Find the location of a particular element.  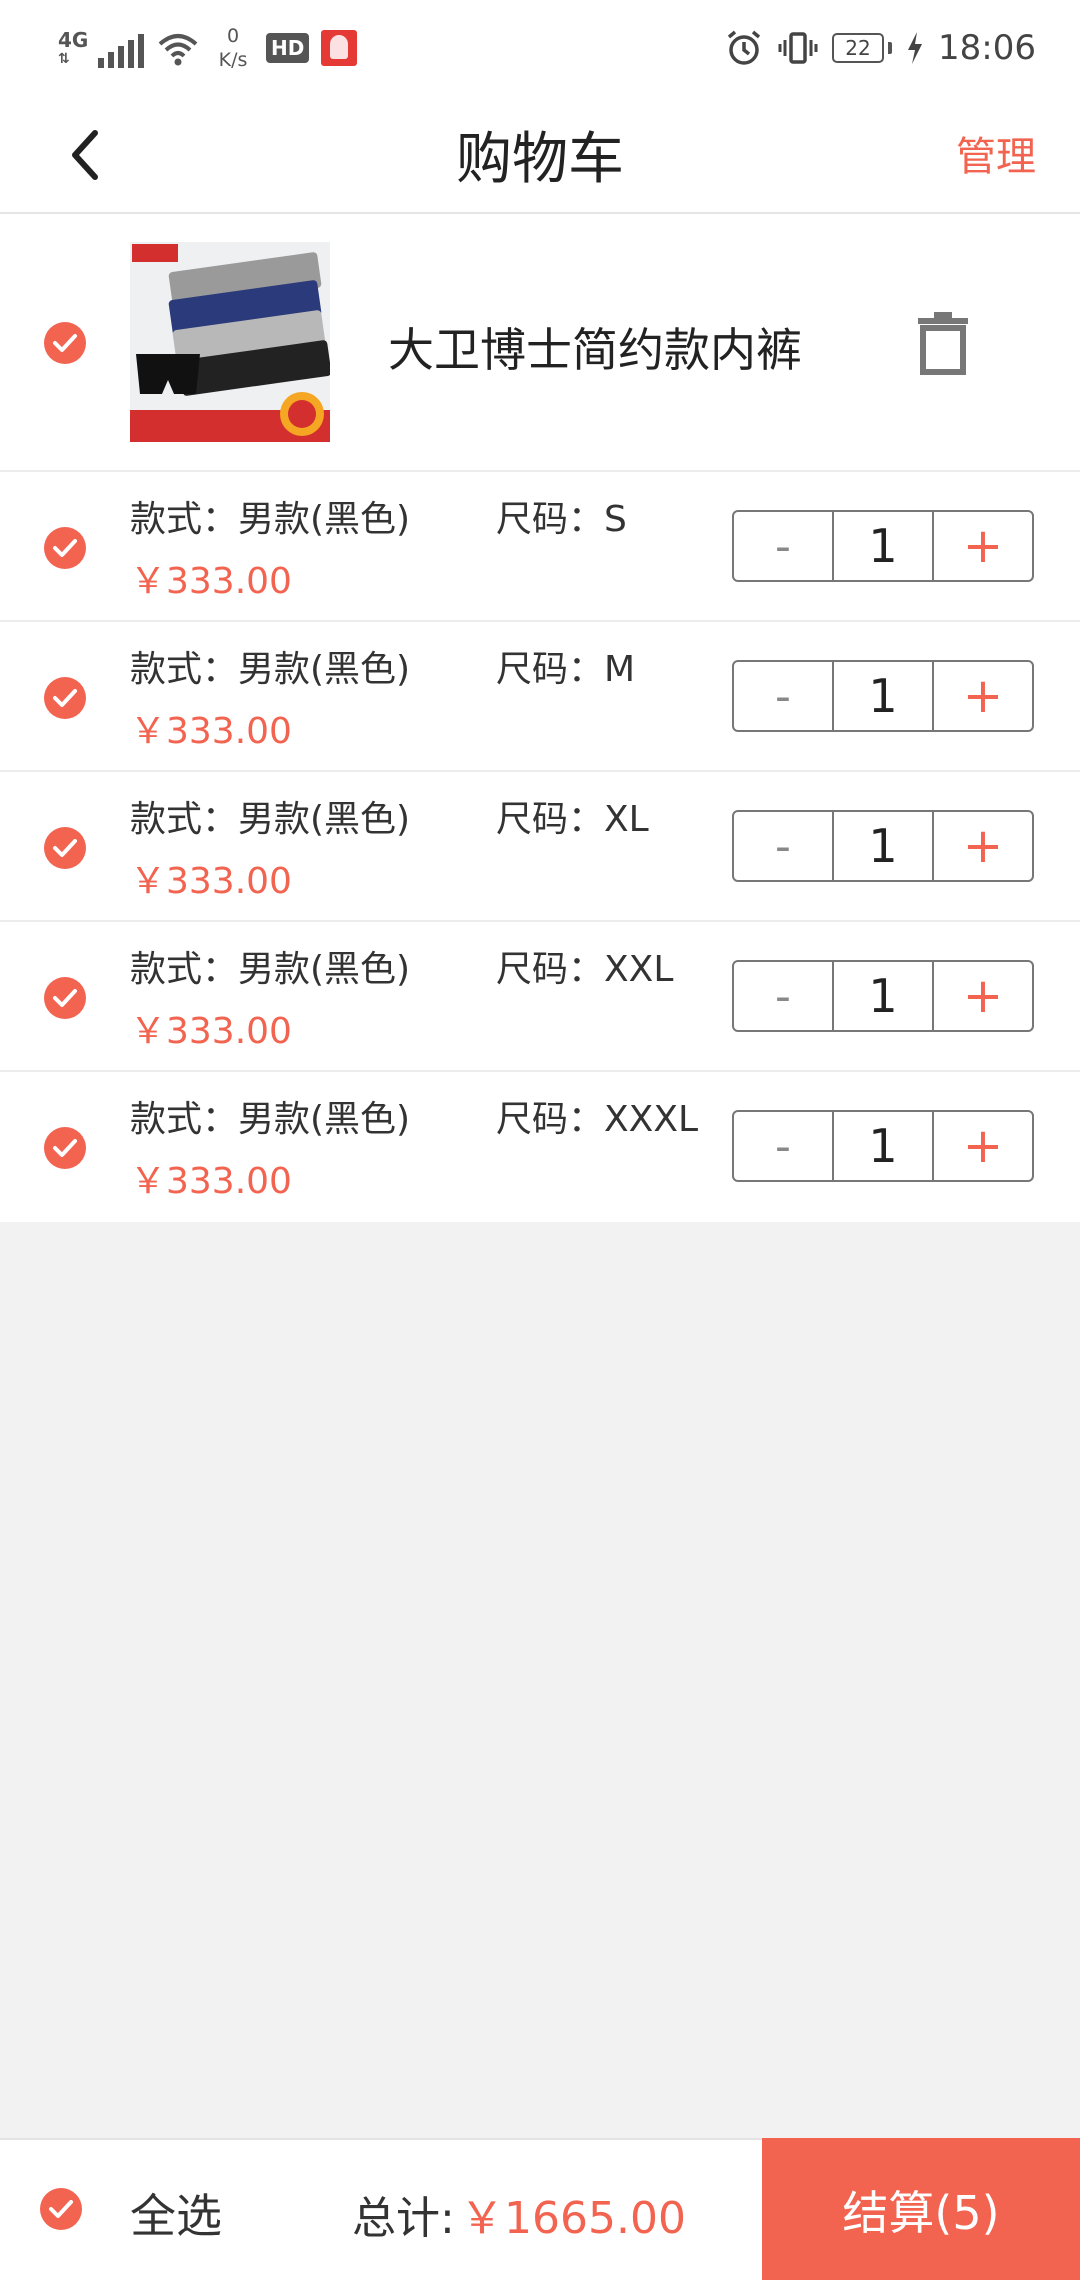

charging-icon is located at coordinates (915, 48).